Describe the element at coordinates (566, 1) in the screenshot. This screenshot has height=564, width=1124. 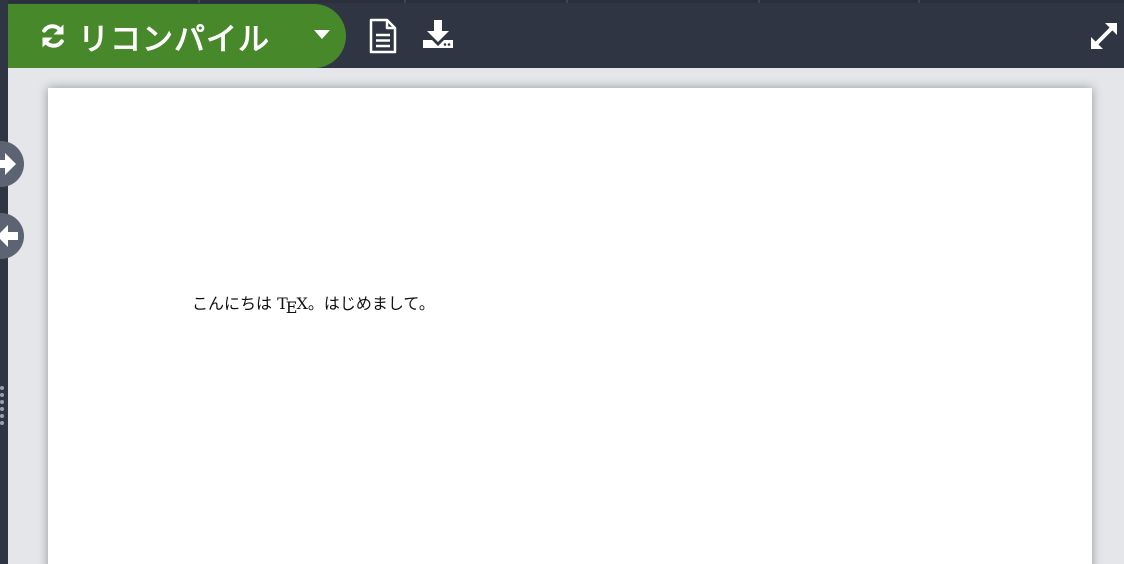
I see `toolbar-top-divider` at that location.